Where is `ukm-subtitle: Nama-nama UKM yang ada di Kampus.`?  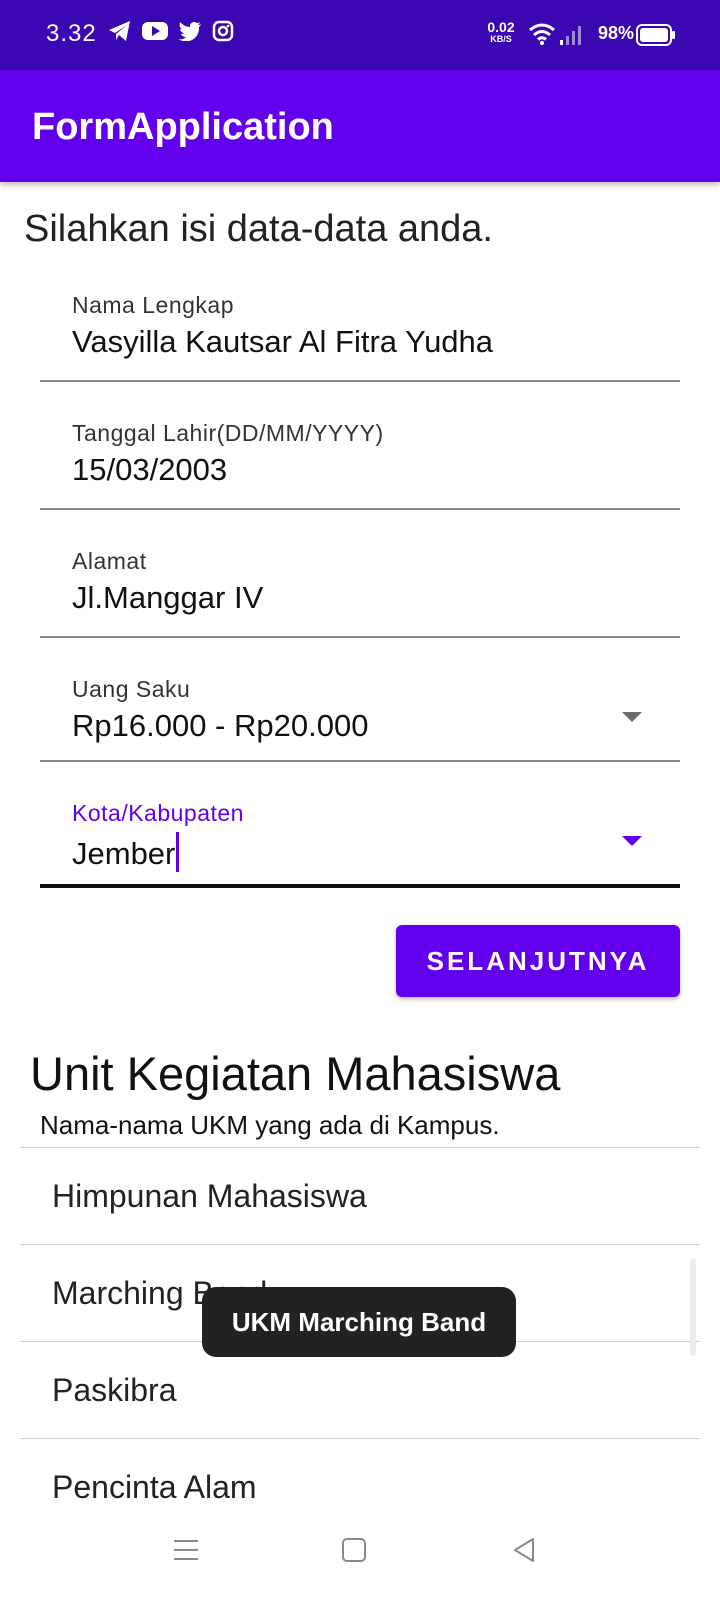
ukm-subtitle: Nama-nama UKM yang ada di Kampus. is located at coordinates (270, 1125).